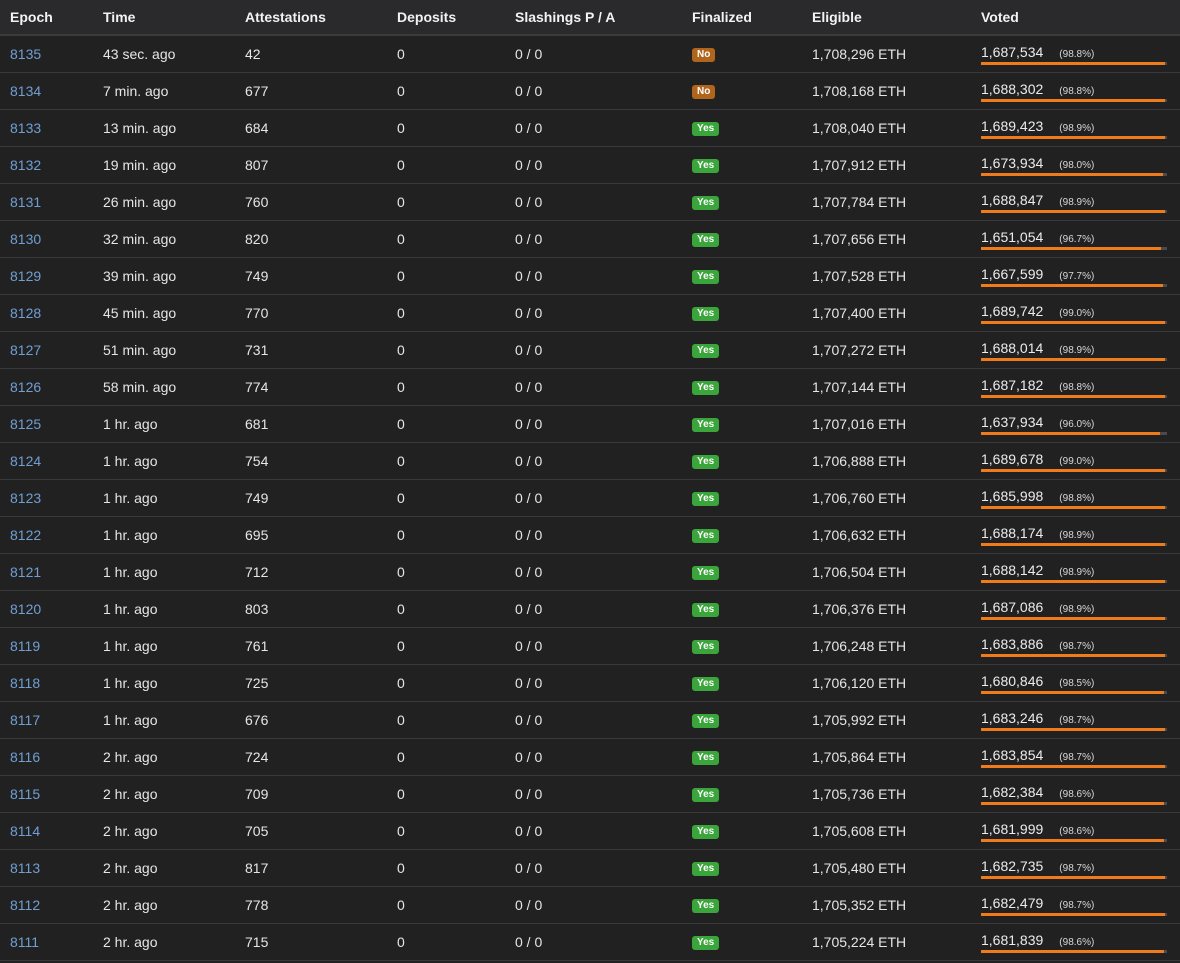 This screenshot has height=963, width=1180. I want to click on column-header-voted: Voted, so click(1075, 18).